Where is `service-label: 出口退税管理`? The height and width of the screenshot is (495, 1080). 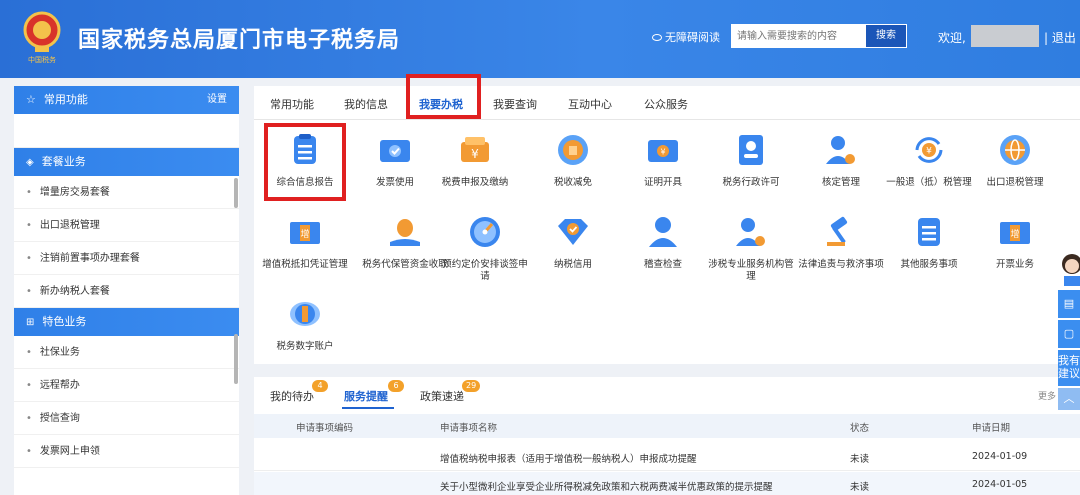
service-label: 出口退税管理 is located at coordinates (1015, 182).